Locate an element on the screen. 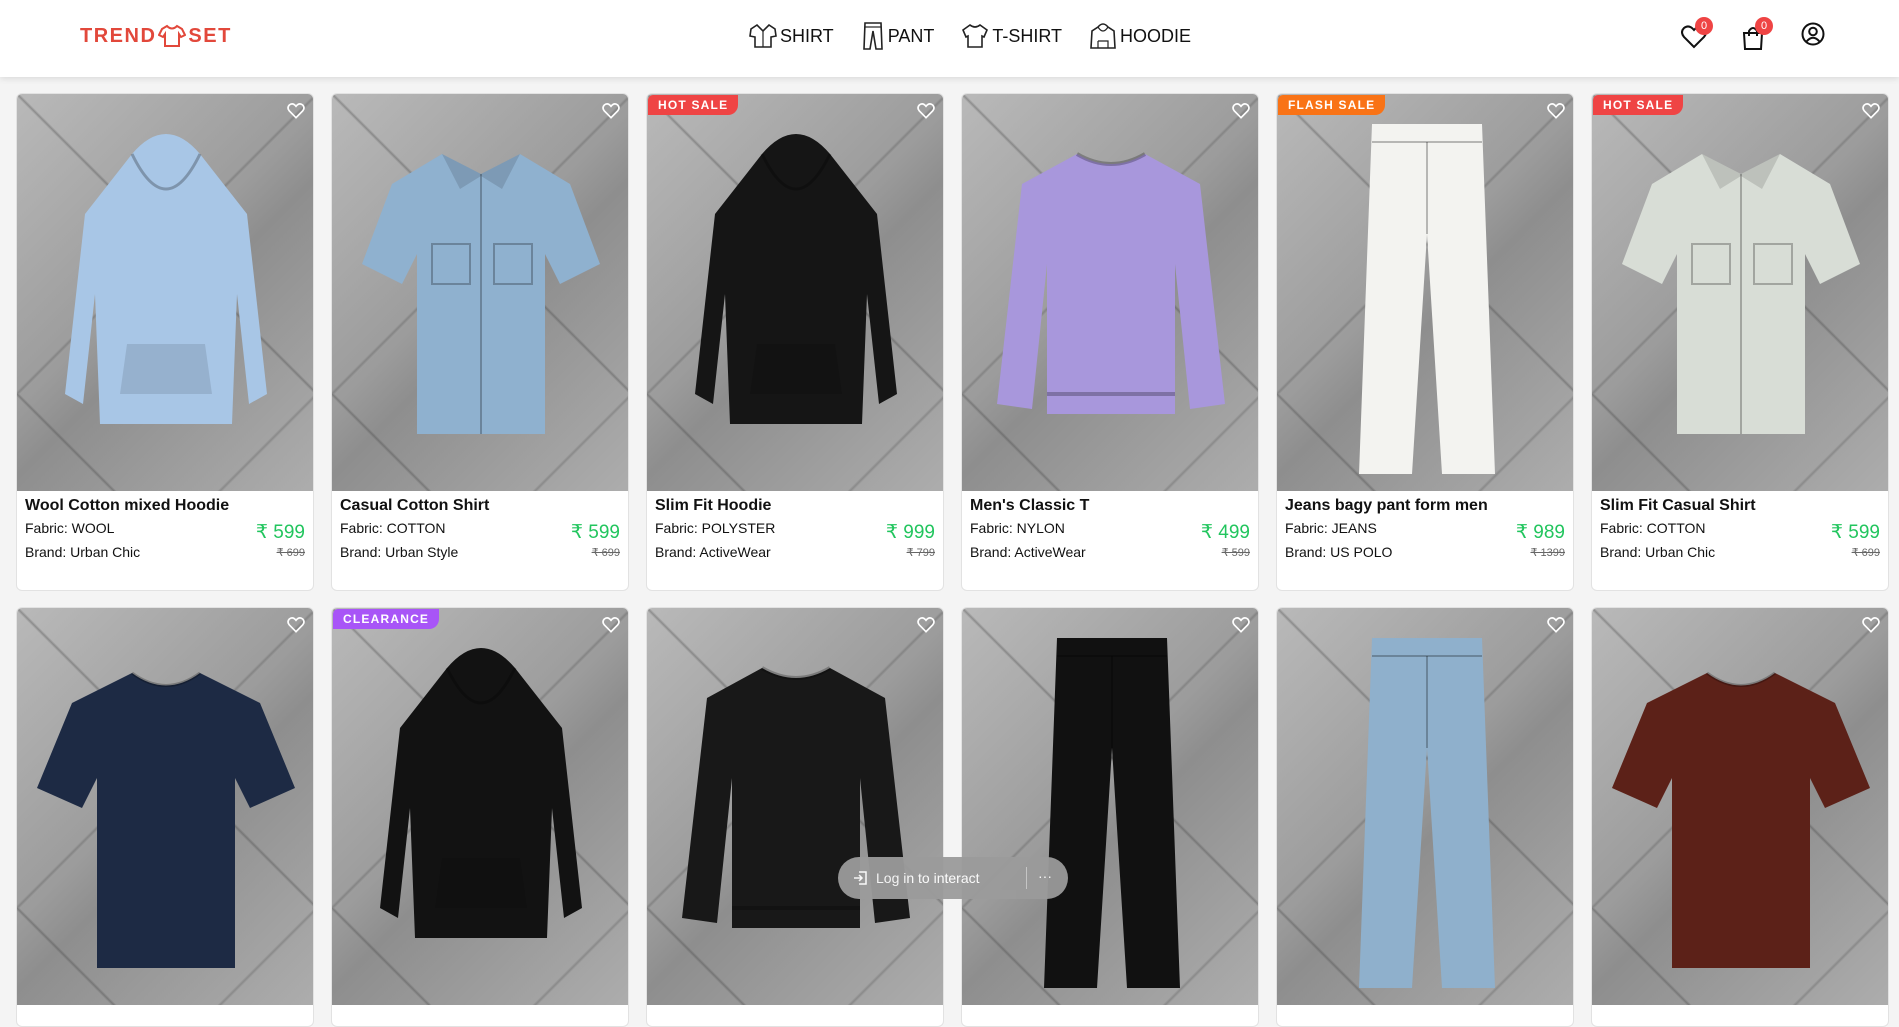  product-brand: Brand: Urban Style is located at coordinates (399, 552).